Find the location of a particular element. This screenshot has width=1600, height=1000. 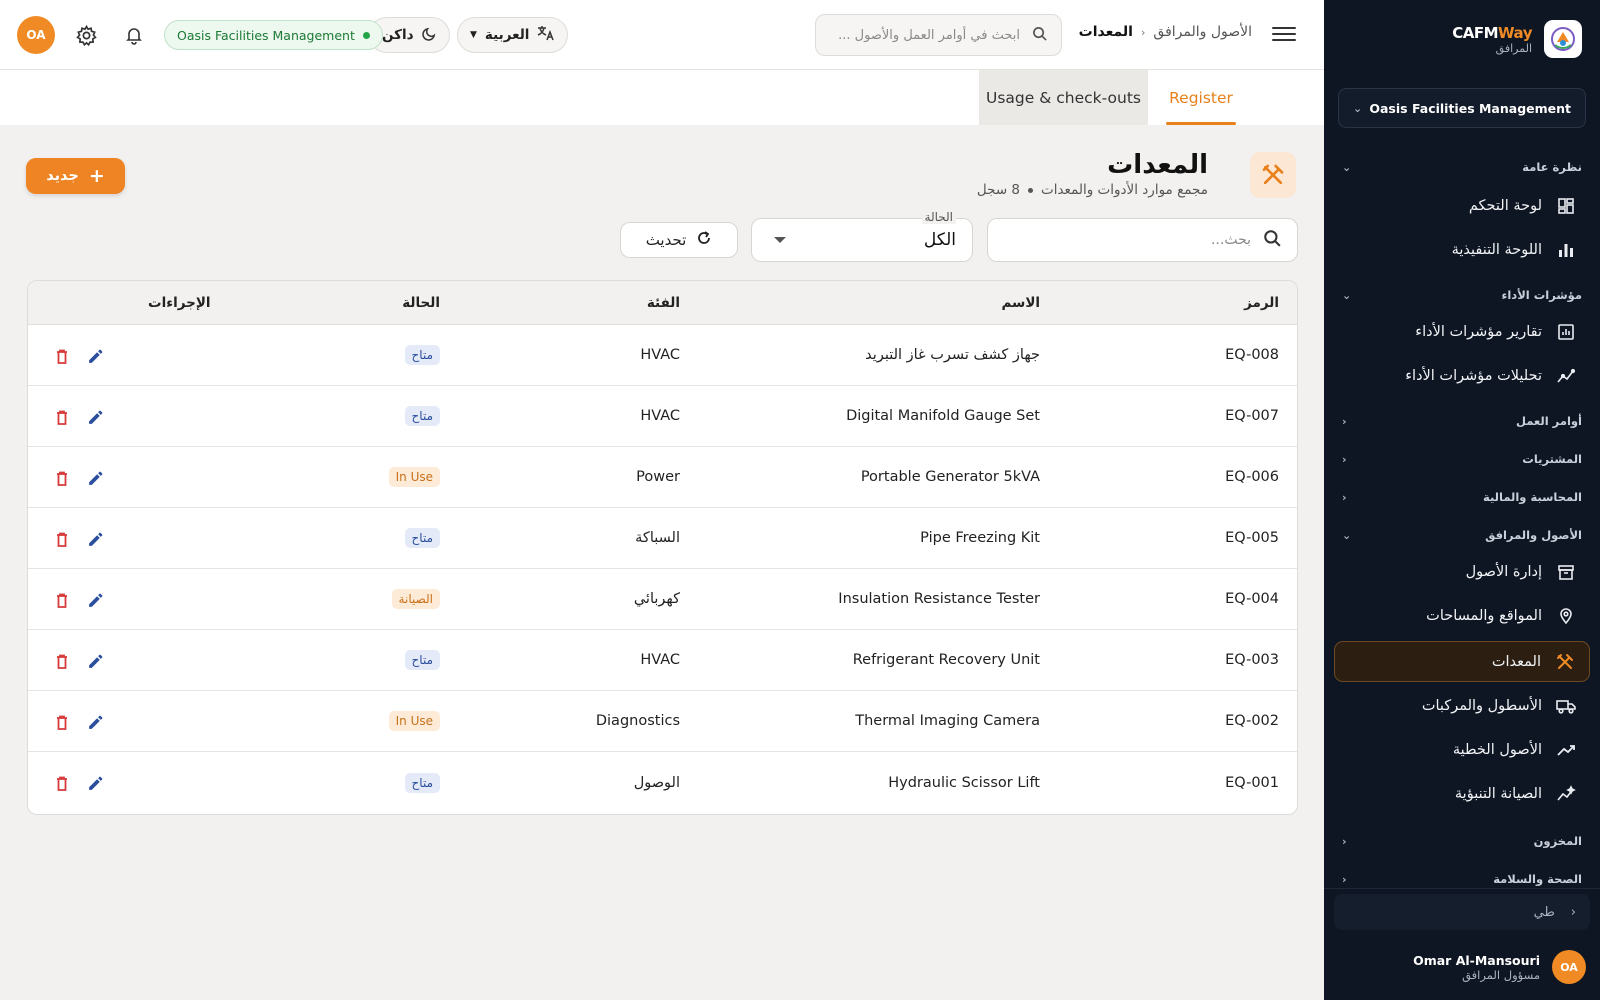

nav-section-label: الأصول والمرافق is located at coordinates (1533, 535).